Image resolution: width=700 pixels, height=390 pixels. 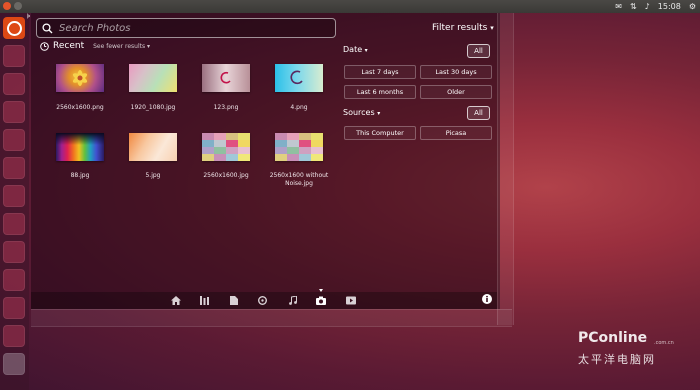 What do you see at coordinates (633, 350) in the screenshot?
I see `watermark: PConline .com.cn 太平洋电脑网` at bounding box center [633, 350].